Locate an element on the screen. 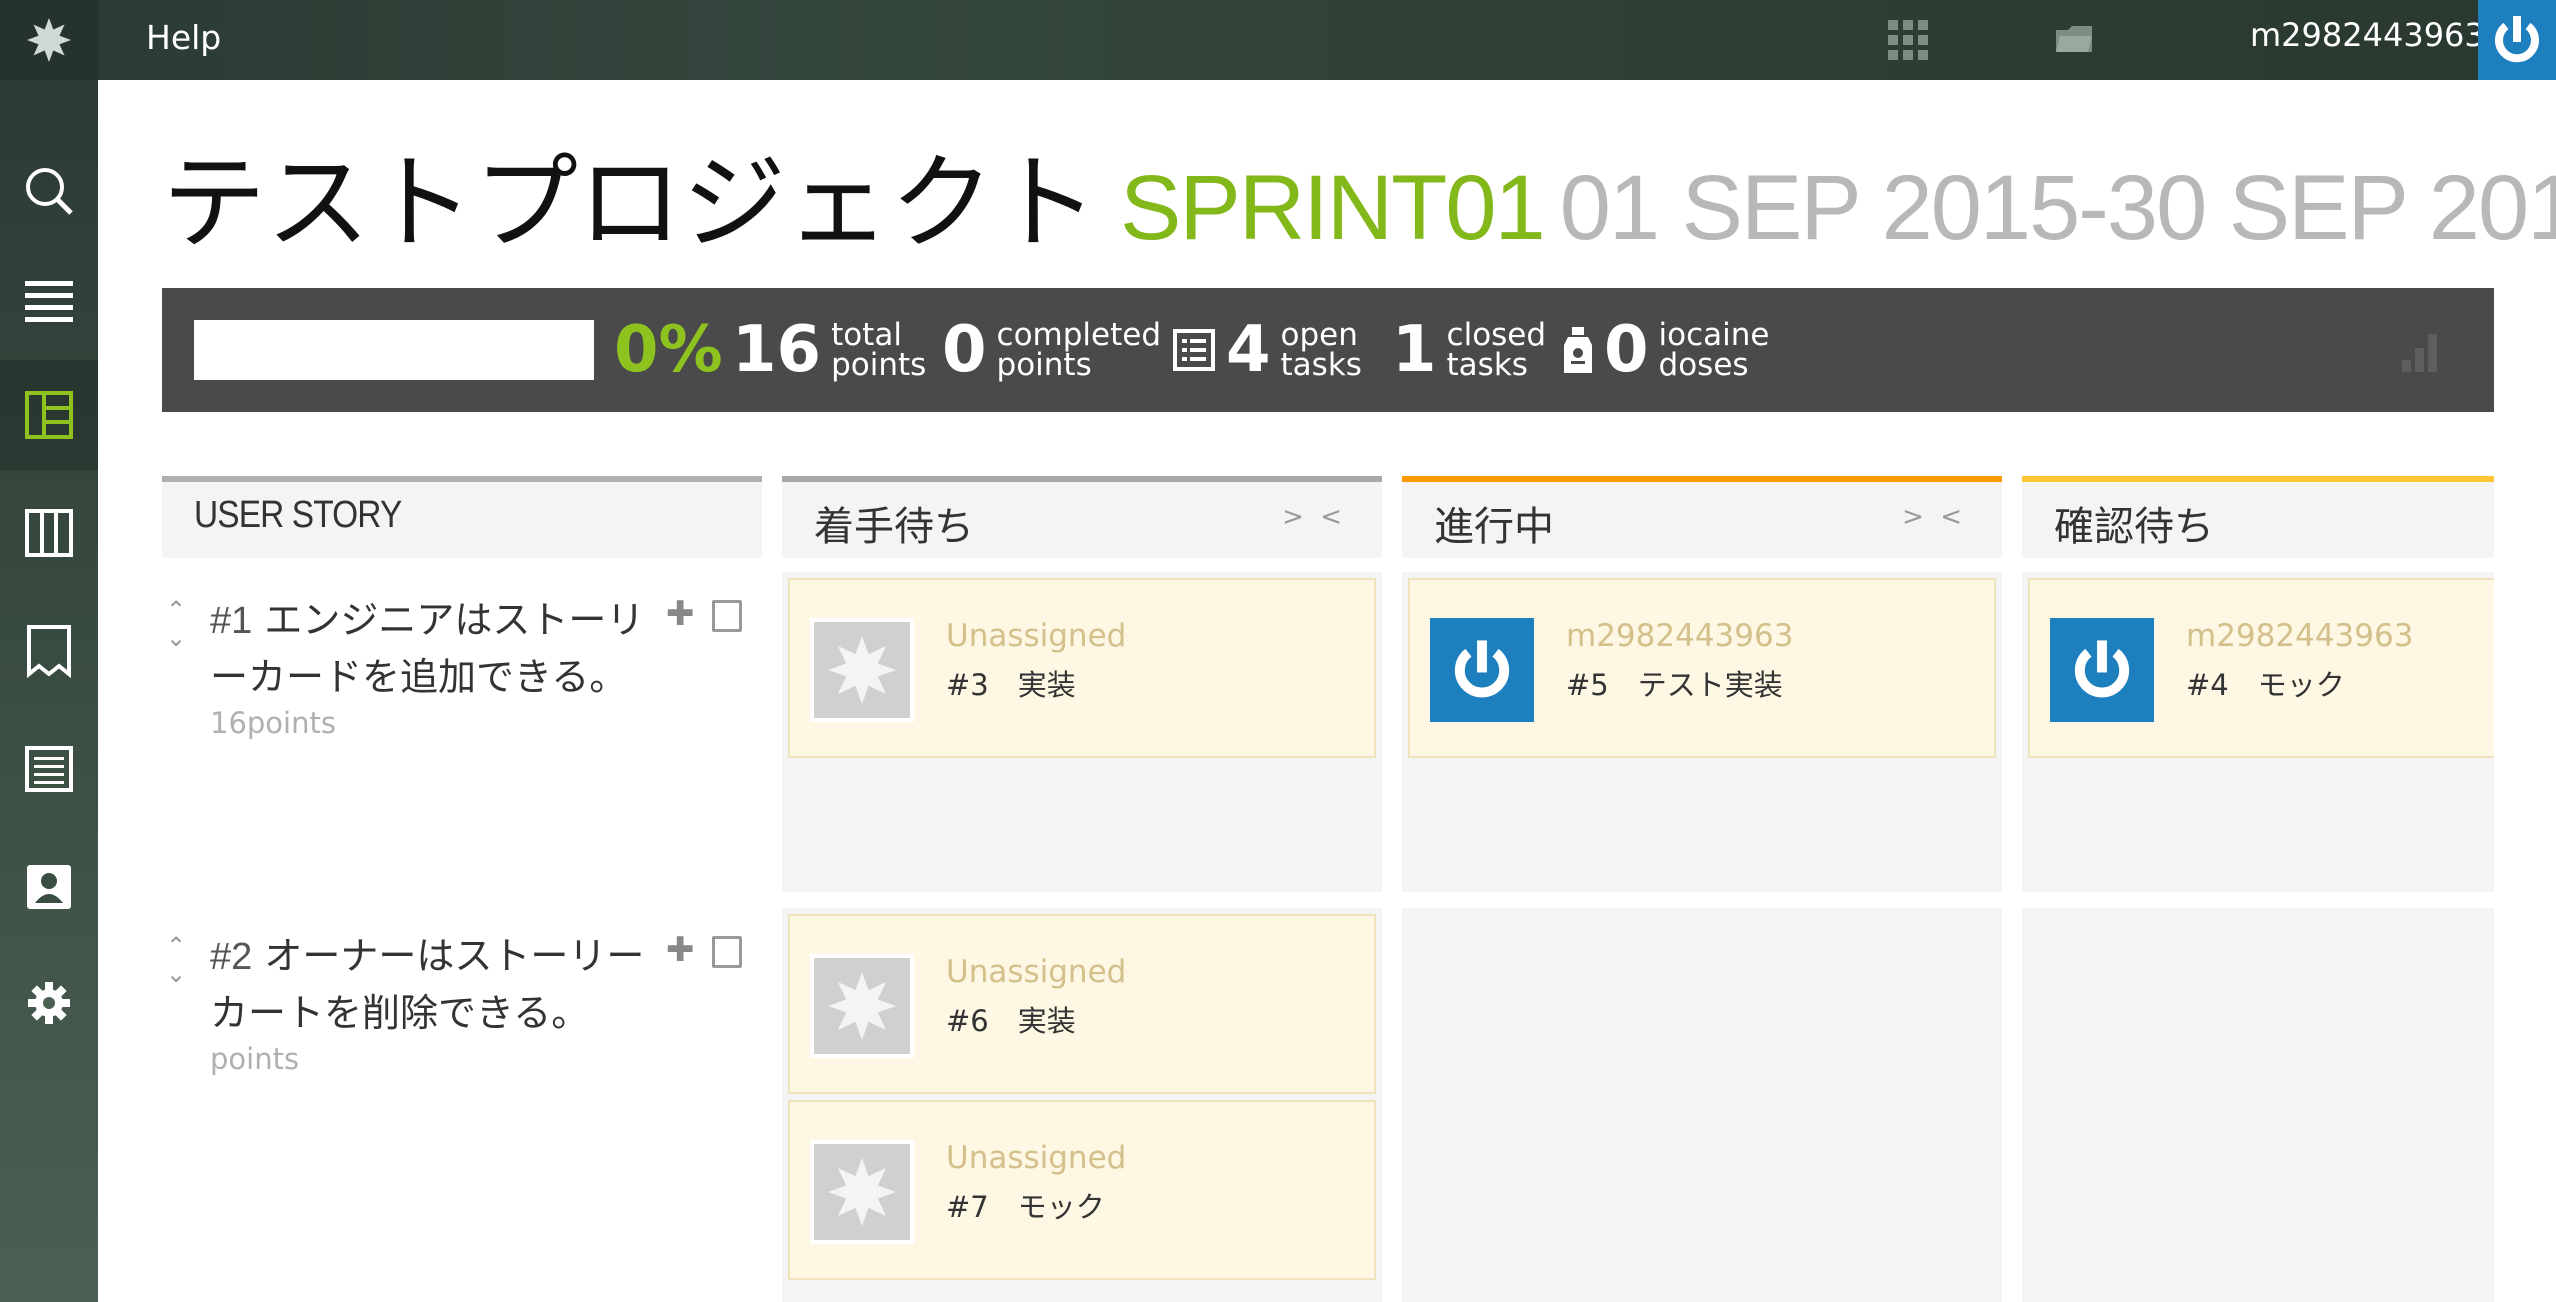  story-title-text: オーナーはストーリーカートを削除できる。 is located at coordinates (427, 984).